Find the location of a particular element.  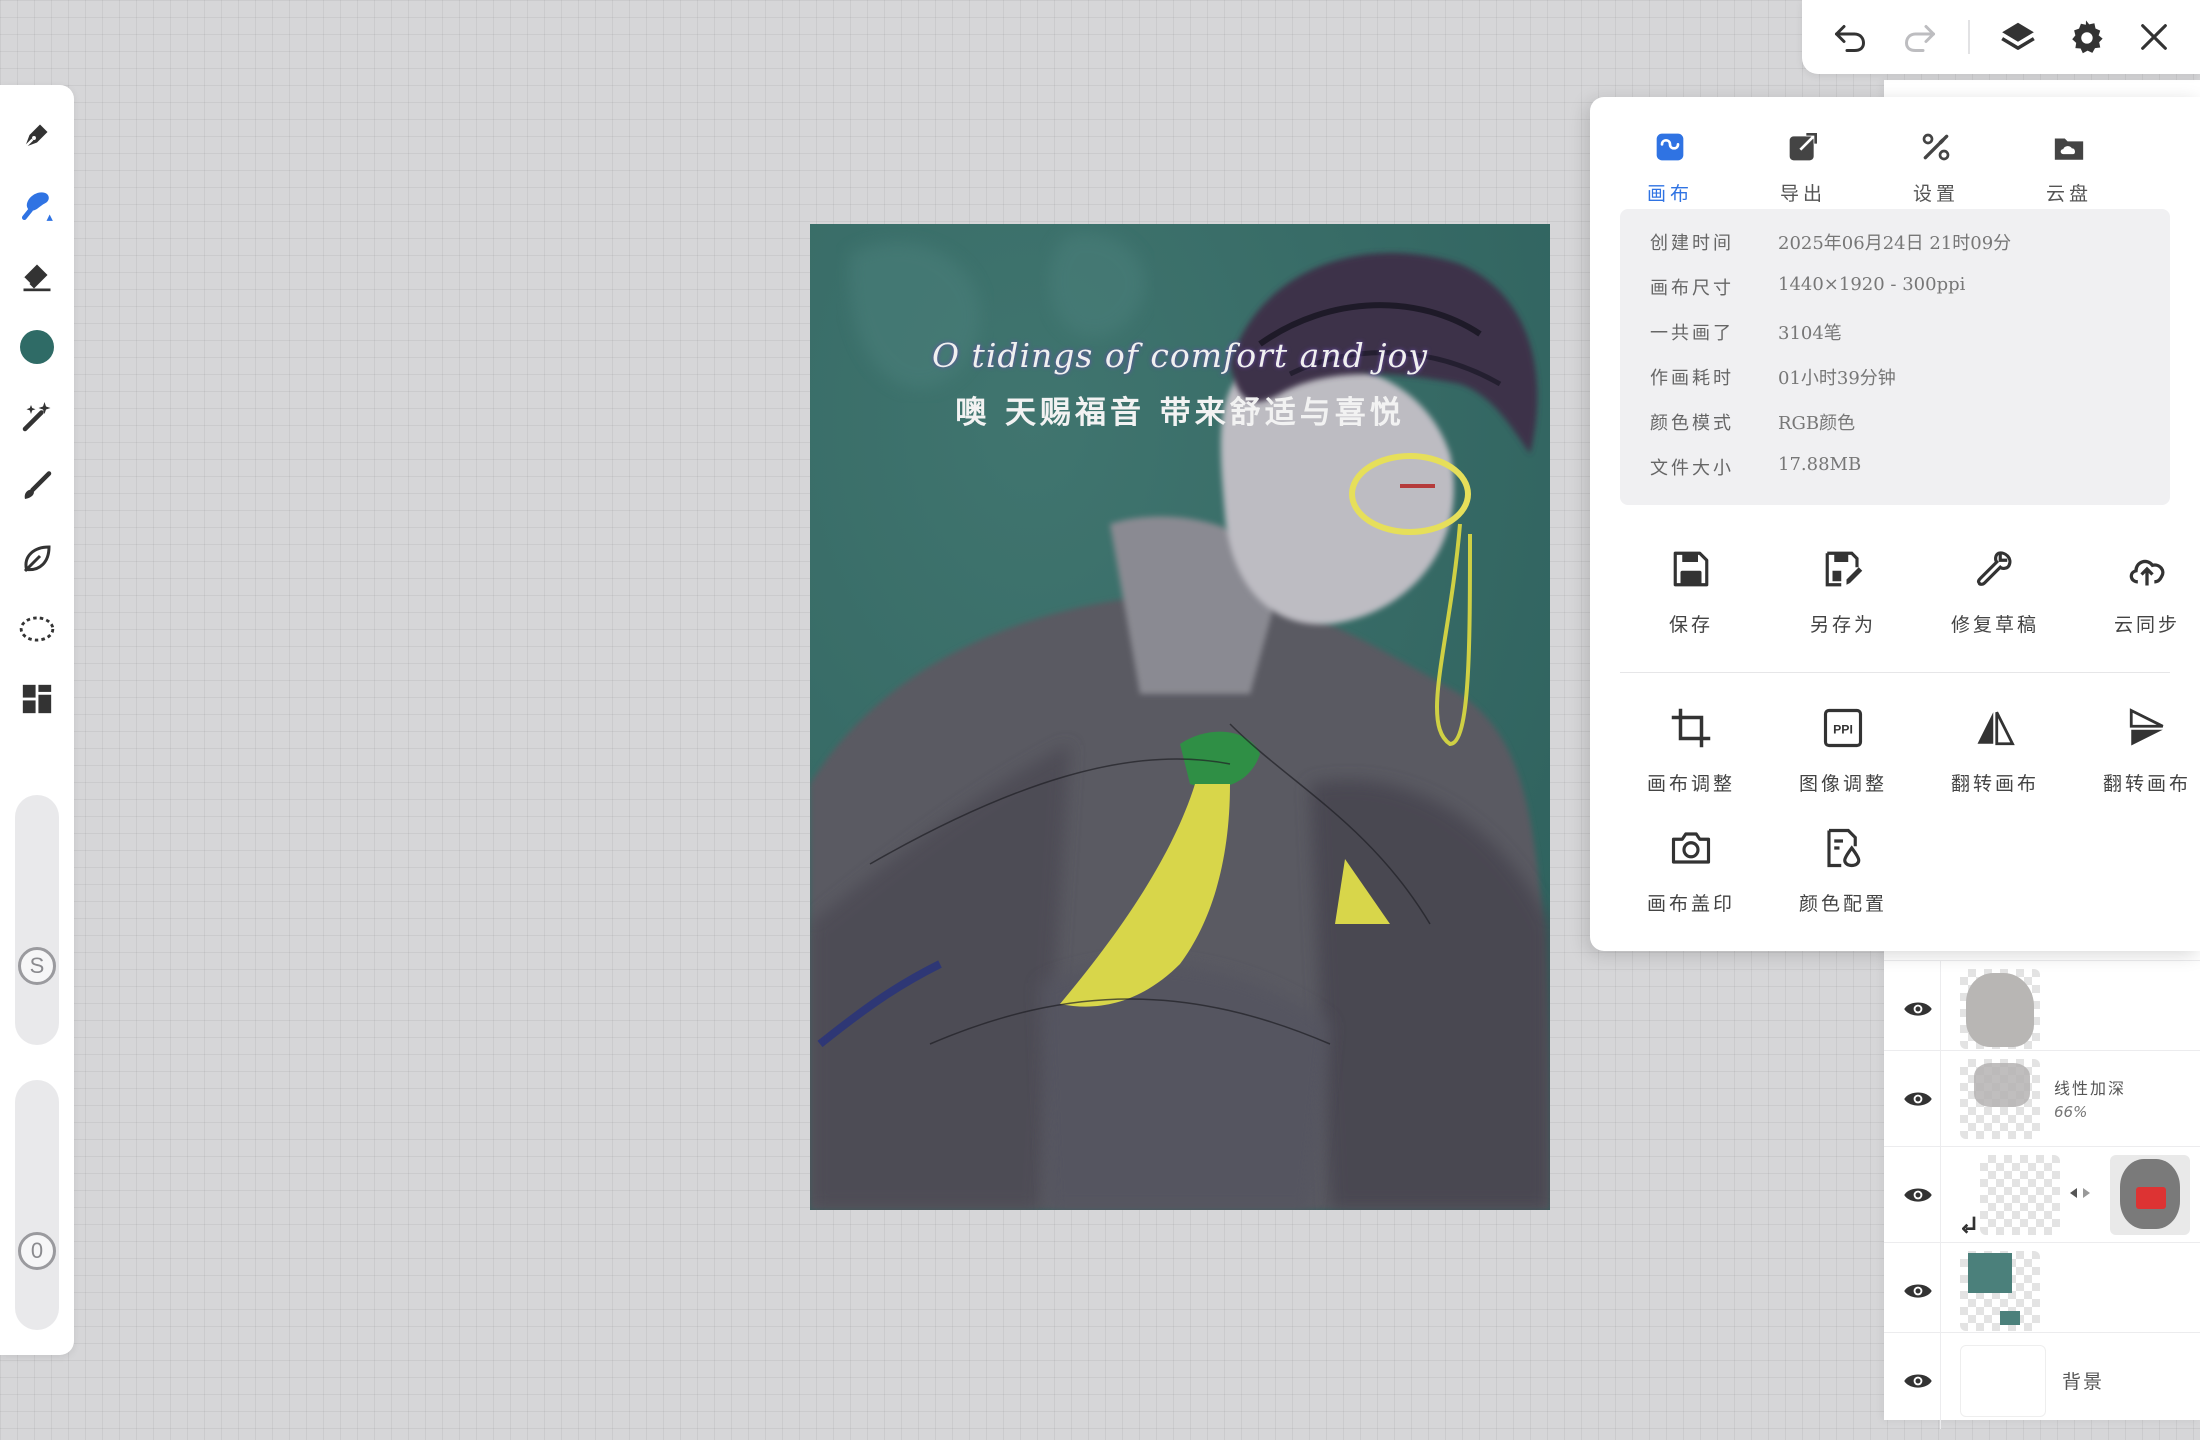

smudge-tool is located at coordinates (37, 487).